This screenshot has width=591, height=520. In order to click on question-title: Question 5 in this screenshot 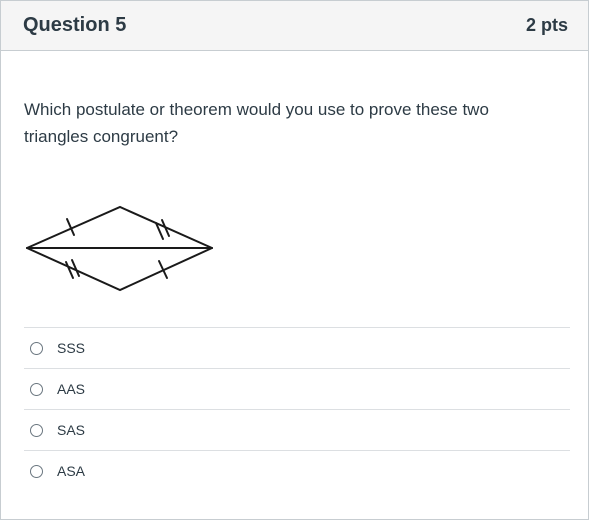, I will do `click(75, 25)`.